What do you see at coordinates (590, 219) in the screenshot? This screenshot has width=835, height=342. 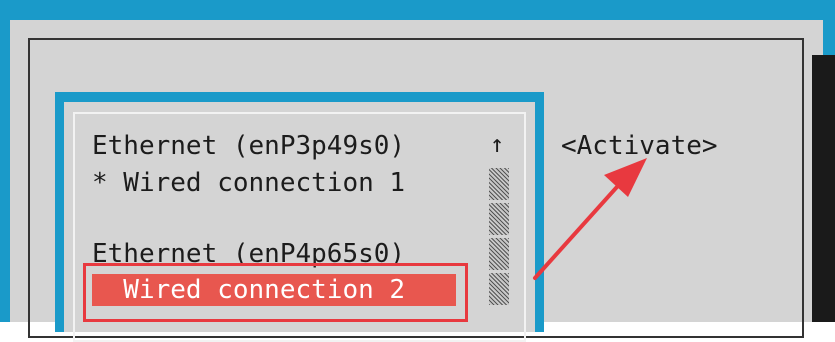 I see `annotation-arrow-icon` at bounding box center [590, 219].